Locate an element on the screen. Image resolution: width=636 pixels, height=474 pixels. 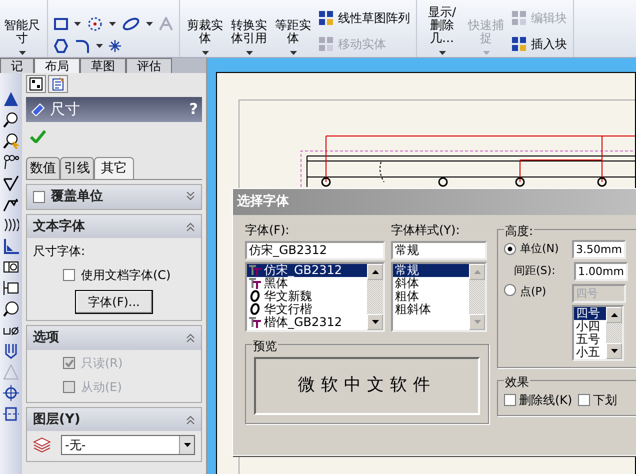
weld-icon is located at coordinates (11, 204).